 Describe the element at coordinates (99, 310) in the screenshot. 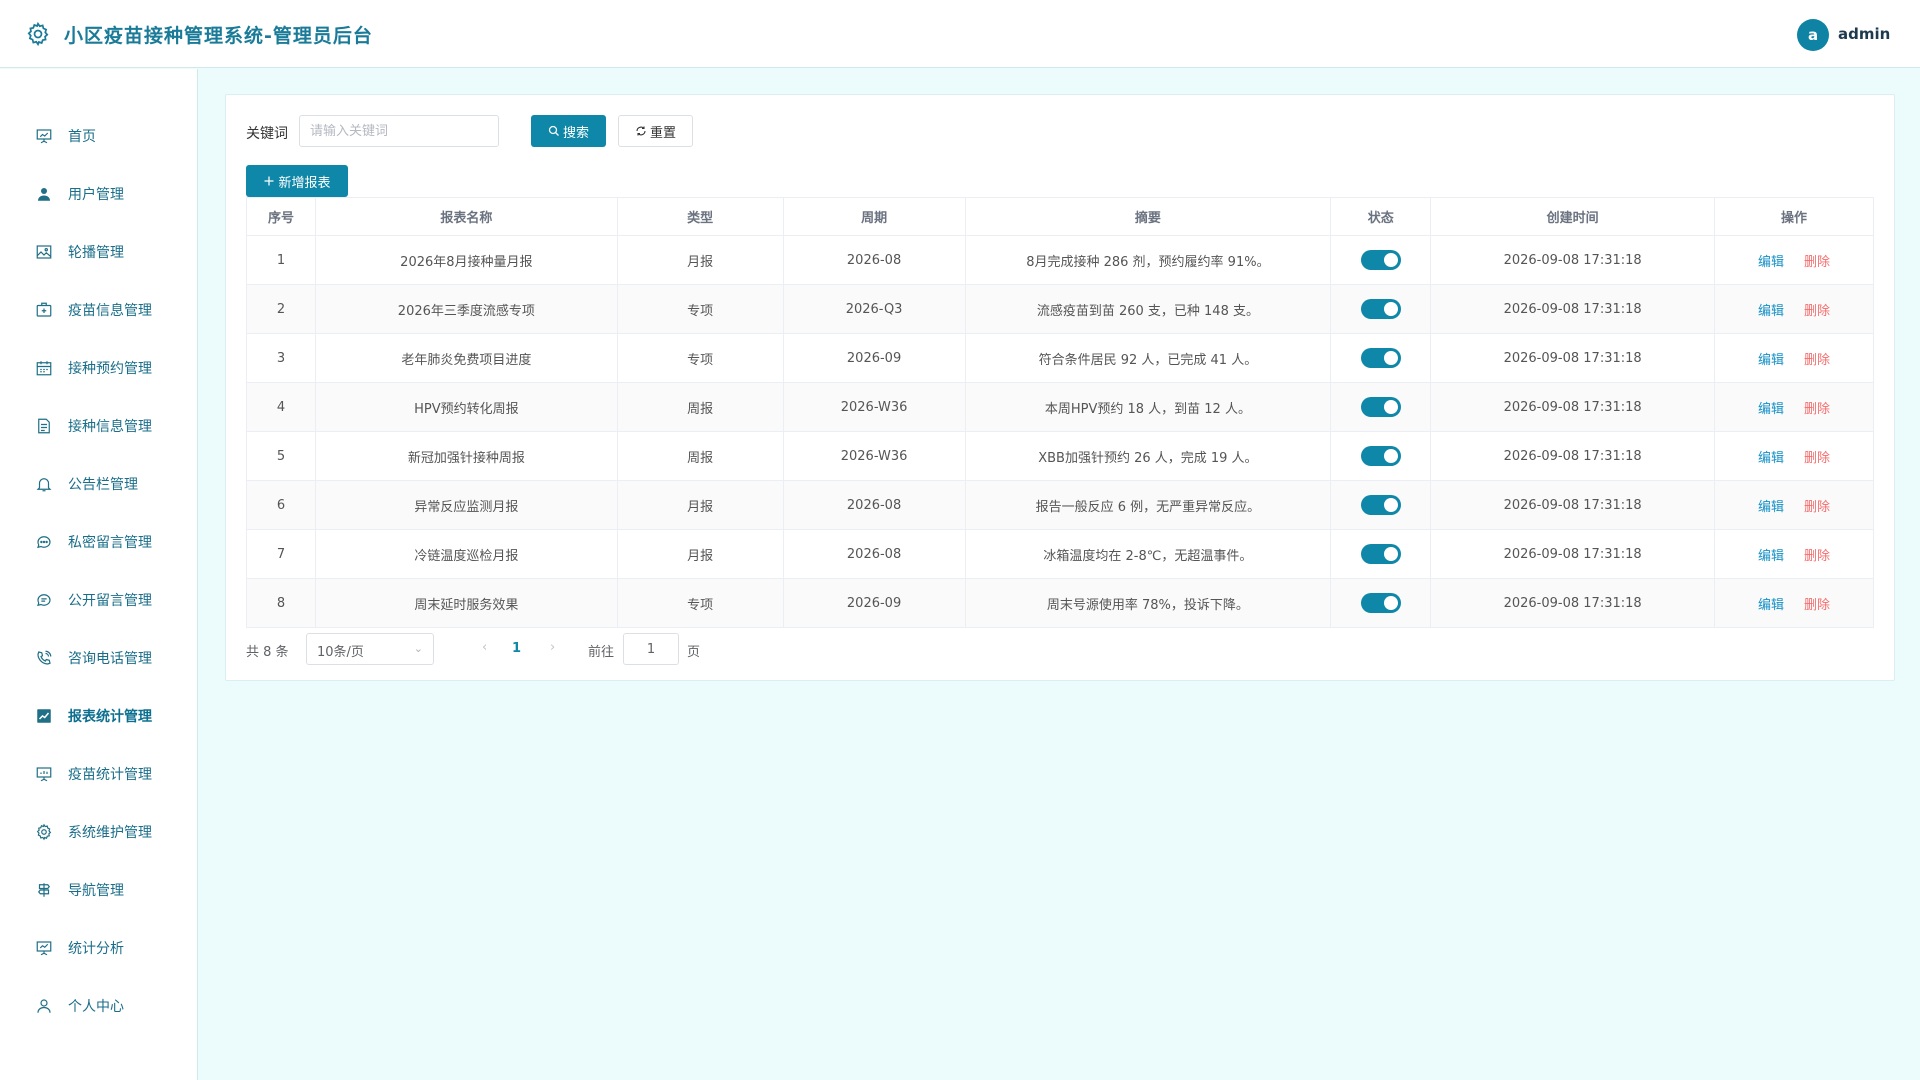

I see `sidebar-item-vaccine-info: 疫苗信息管理` at that location.